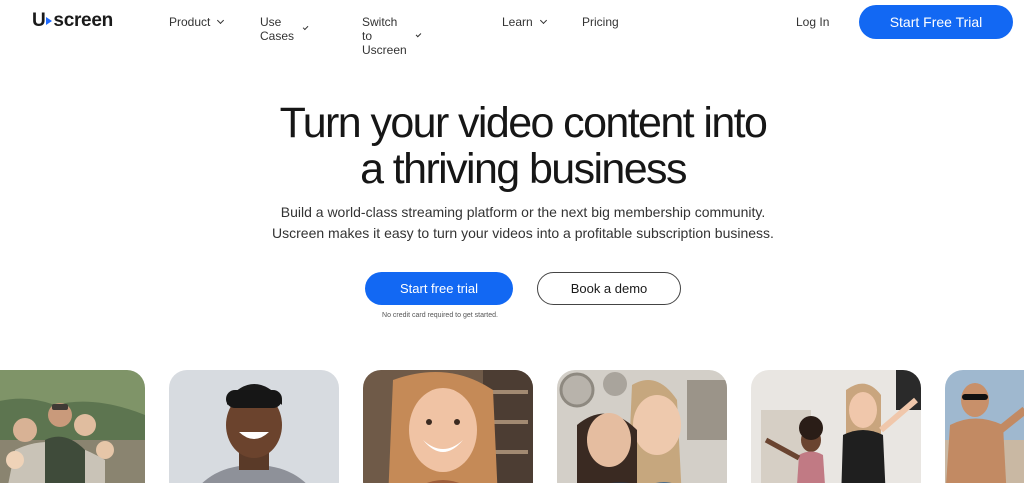 This screenshot has height=483, width=1024. I want to click on start-free-trial-button: Start free trial, so click(439, 288).